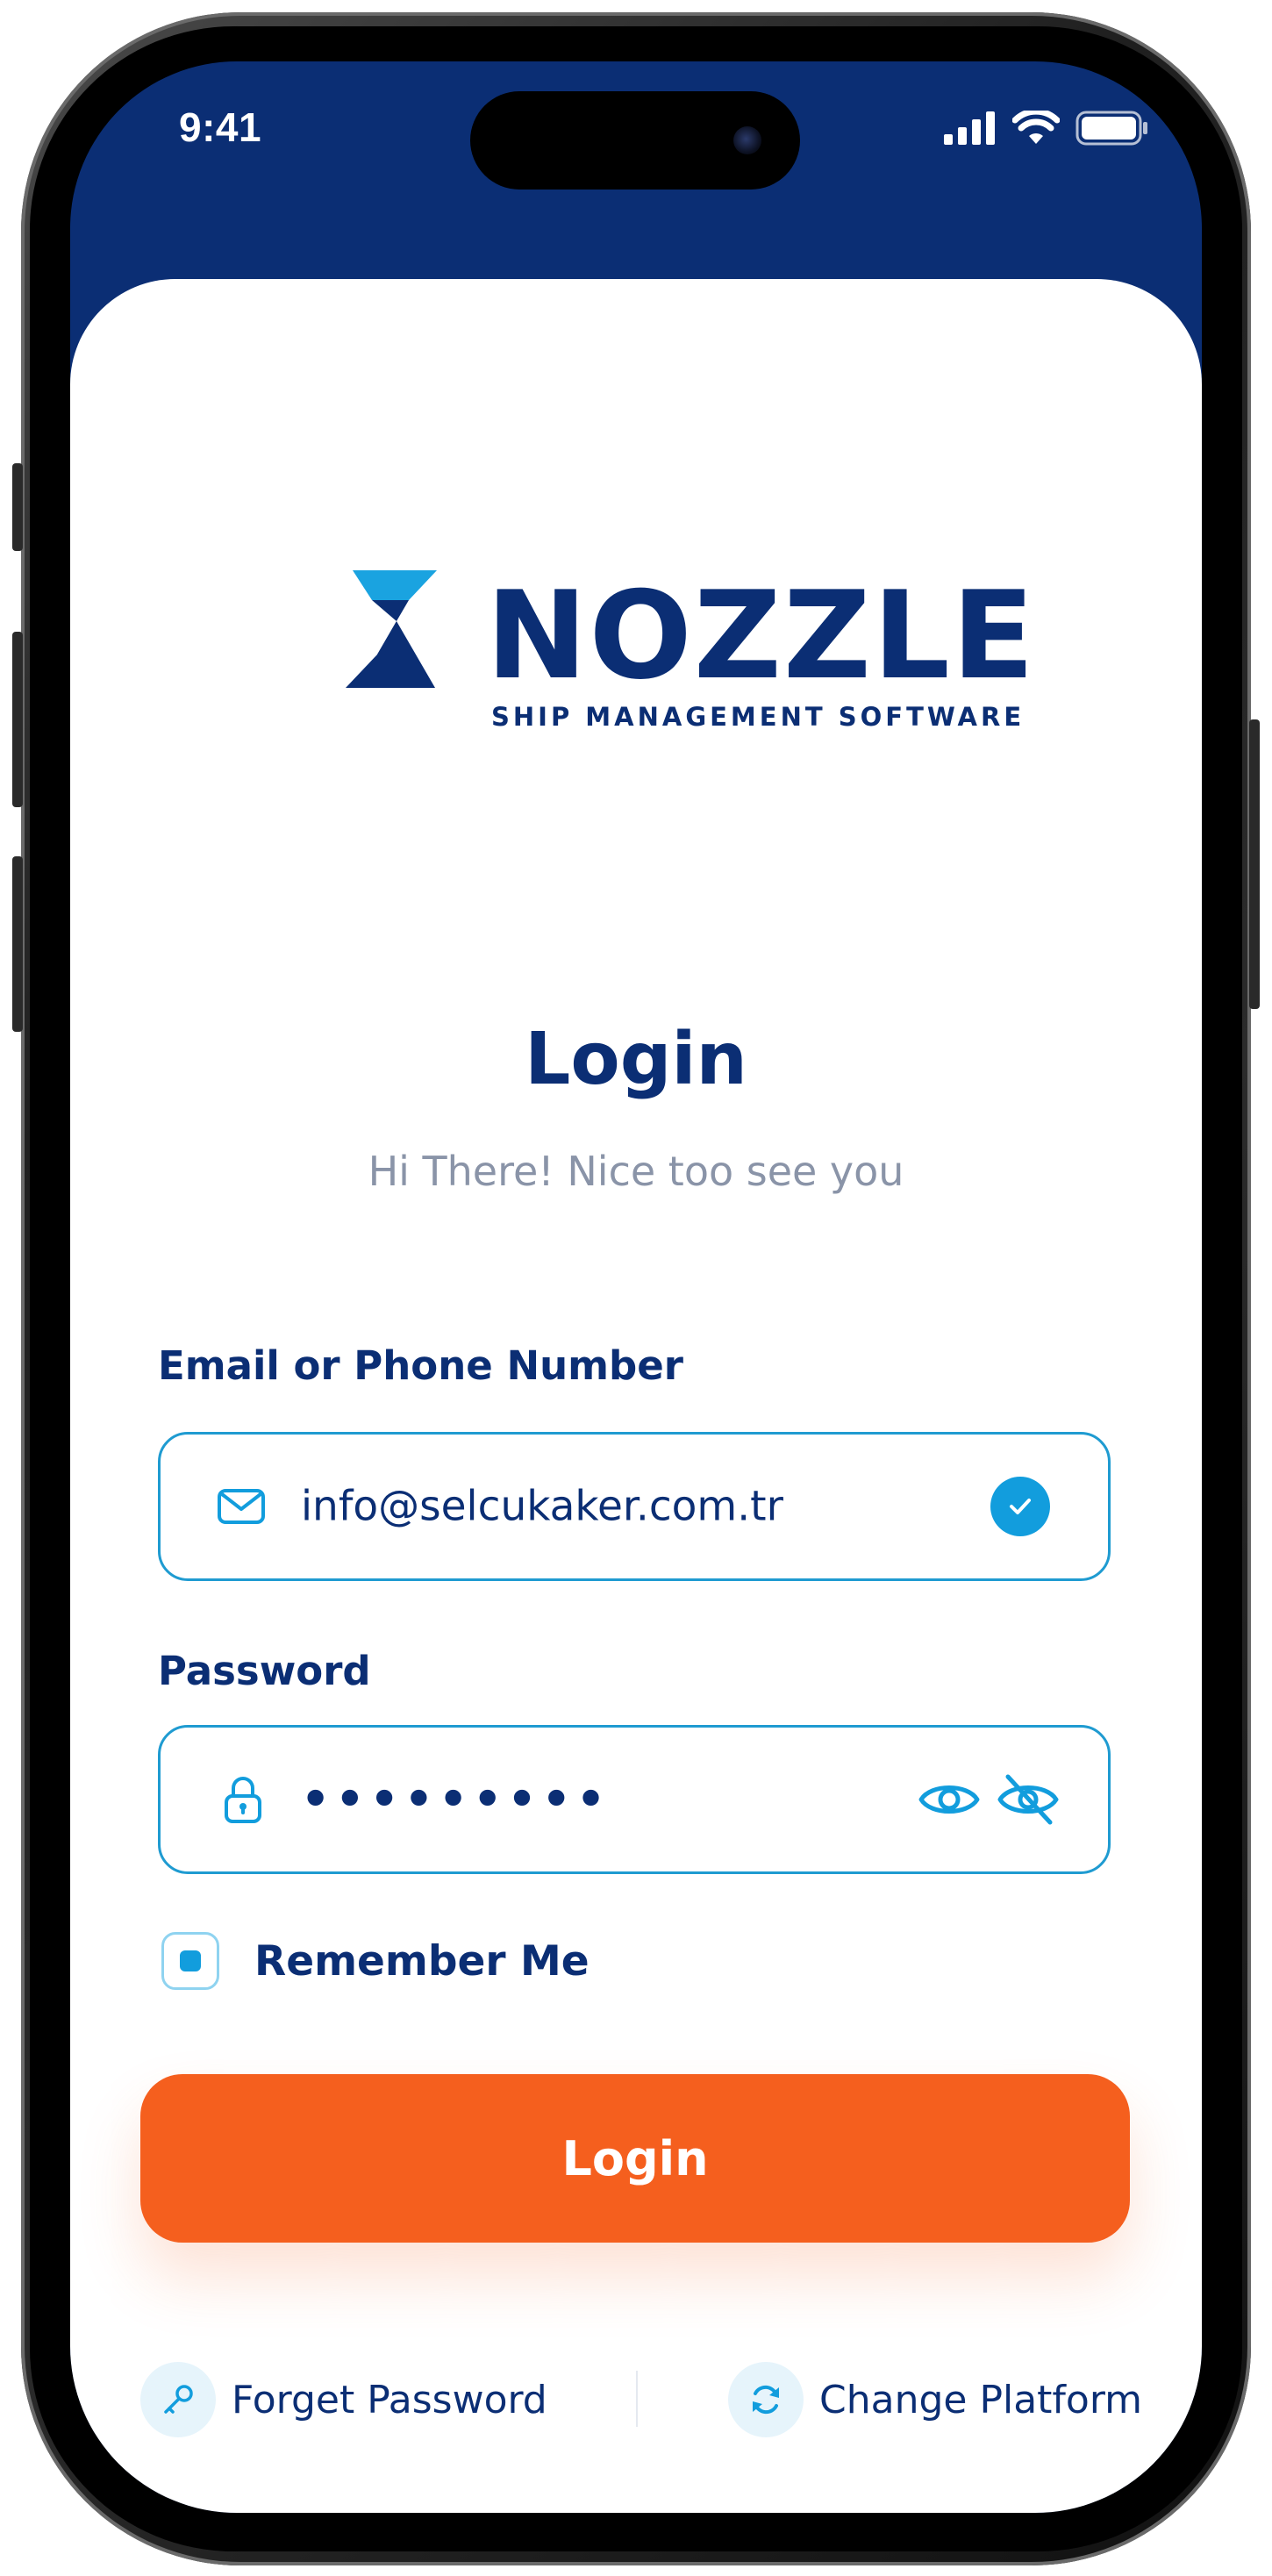 The height and width of the screenshot is (2576, 1272). What do you see at coordinates (949, 1799) in the screenshot?
I see `eye-icon` at bounding box center [949, 1799].